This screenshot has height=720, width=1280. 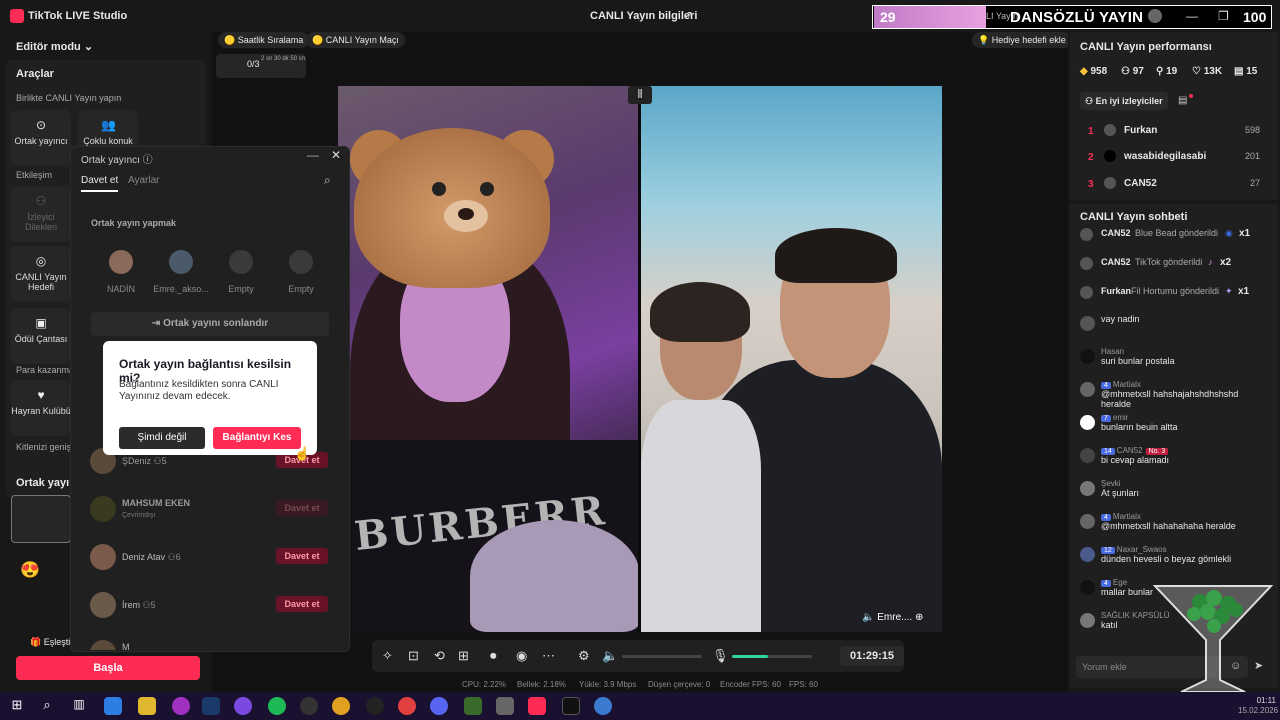 What do you see at coordinates (892, 617) in the screenshot?
I see `cohost-video-label: 🔈 Emre.... ⊕` at bounding box center [892, 617].